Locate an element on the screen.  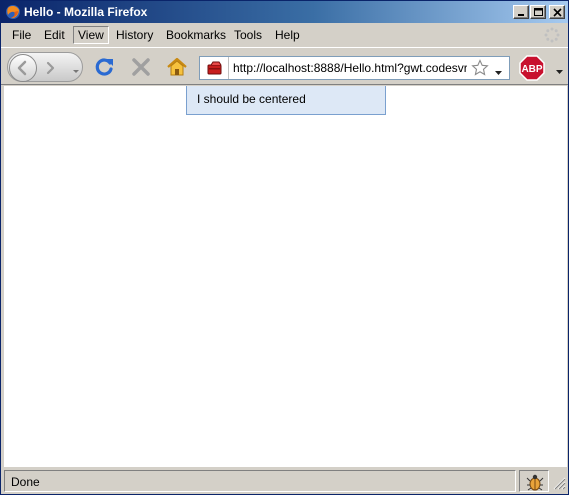
close-button is located at coordinates (557, 12).